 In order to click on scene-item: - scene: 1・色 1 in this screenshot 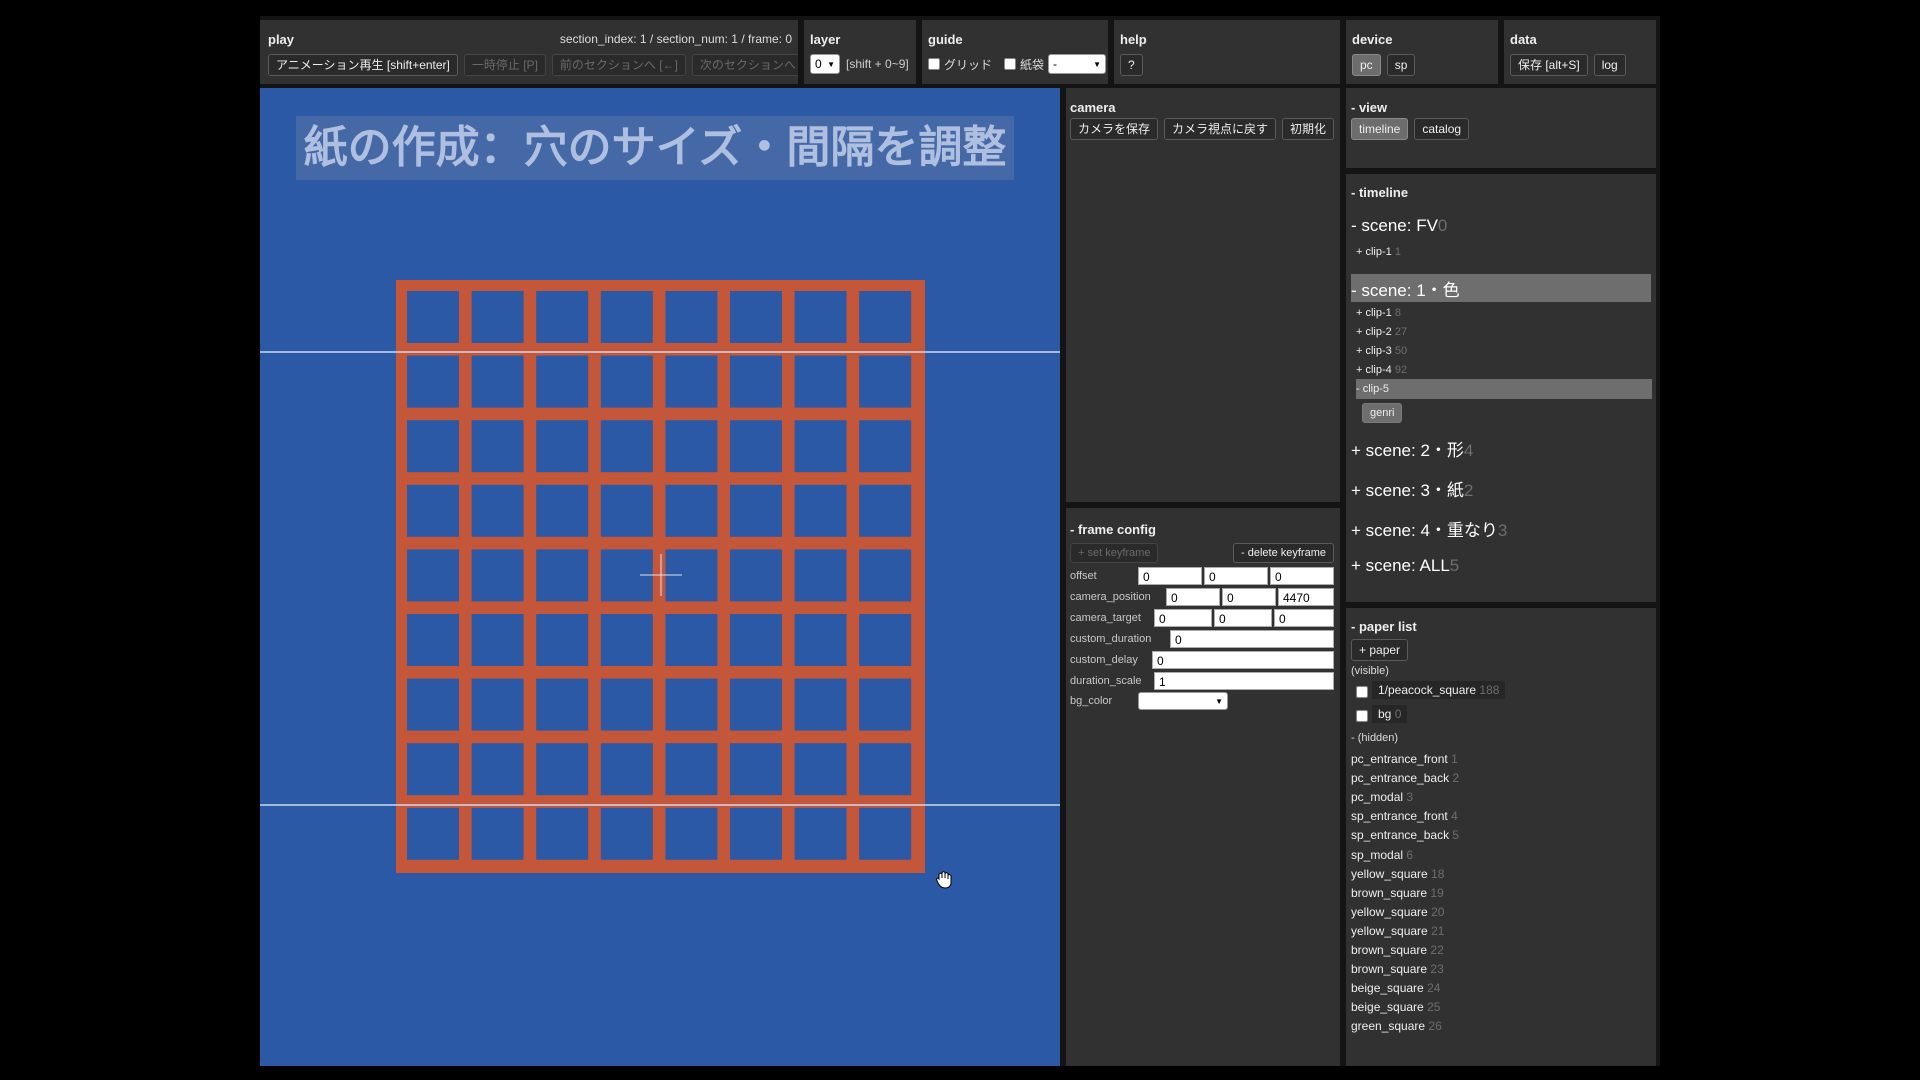, I will do `click(1412, 288)`.